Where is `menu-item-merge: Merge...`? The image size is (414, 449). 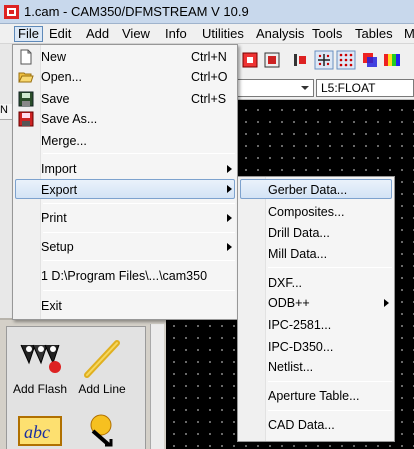 menu-item-merge: Merge... is located at coordinates (125, 141).